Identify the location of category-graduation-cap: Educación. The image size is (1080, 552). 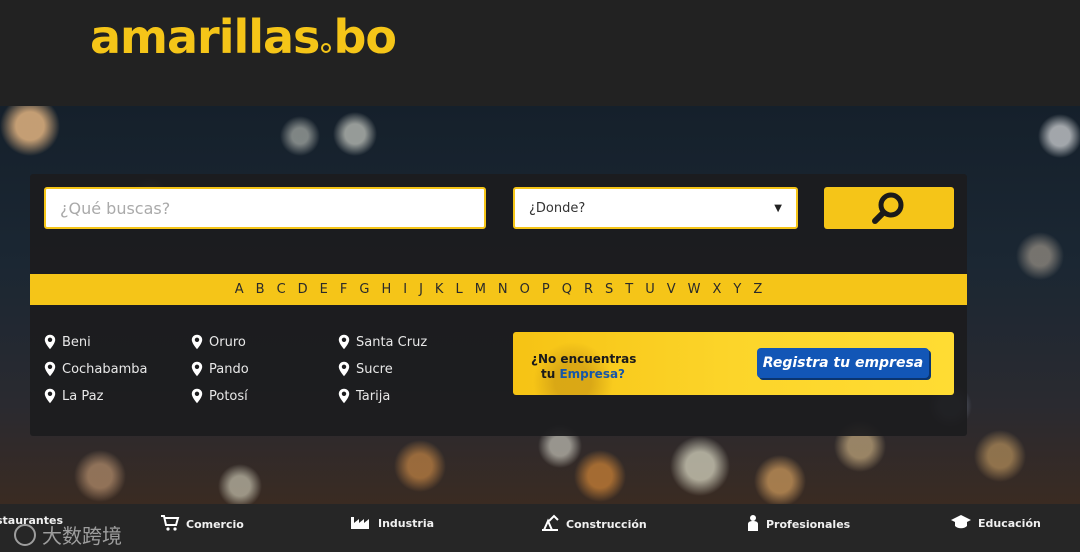
(995, 523).